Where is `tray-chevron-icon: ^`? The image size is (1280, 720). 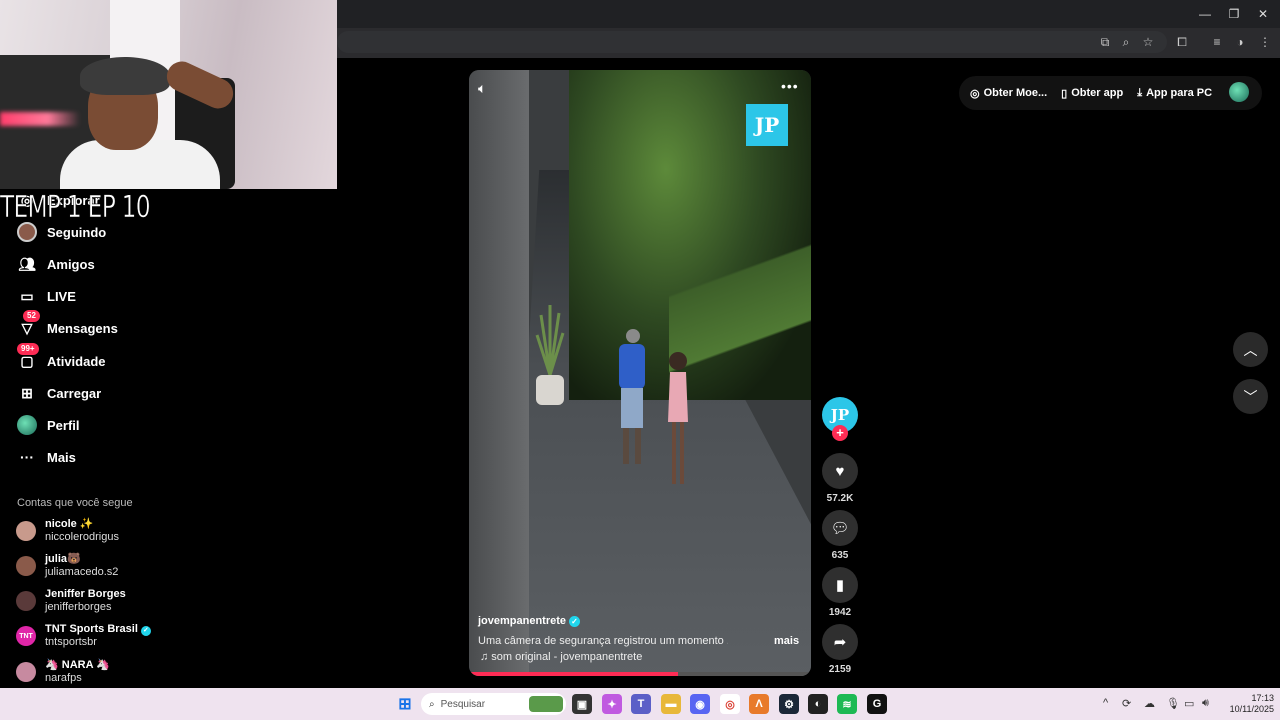
tray-chevron-icon: ^ is located at coordinates (1105, 703).